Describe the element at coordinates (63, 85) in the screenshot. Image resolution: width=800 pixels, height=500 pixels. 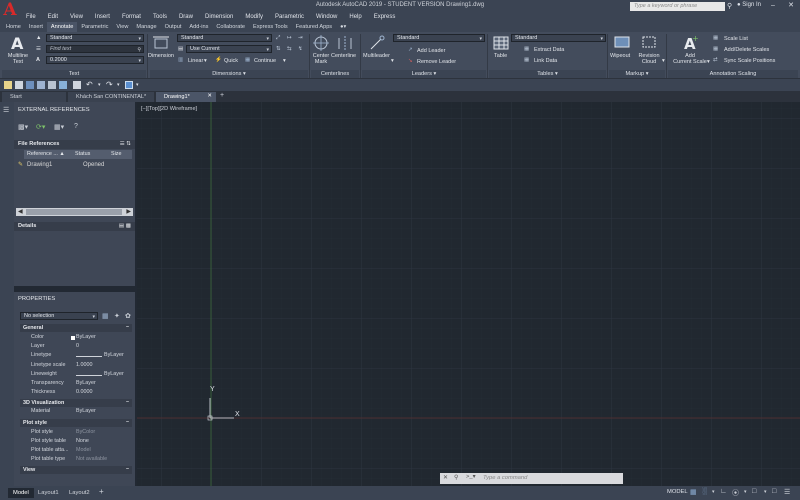
I see `save-web-icon` at that location.